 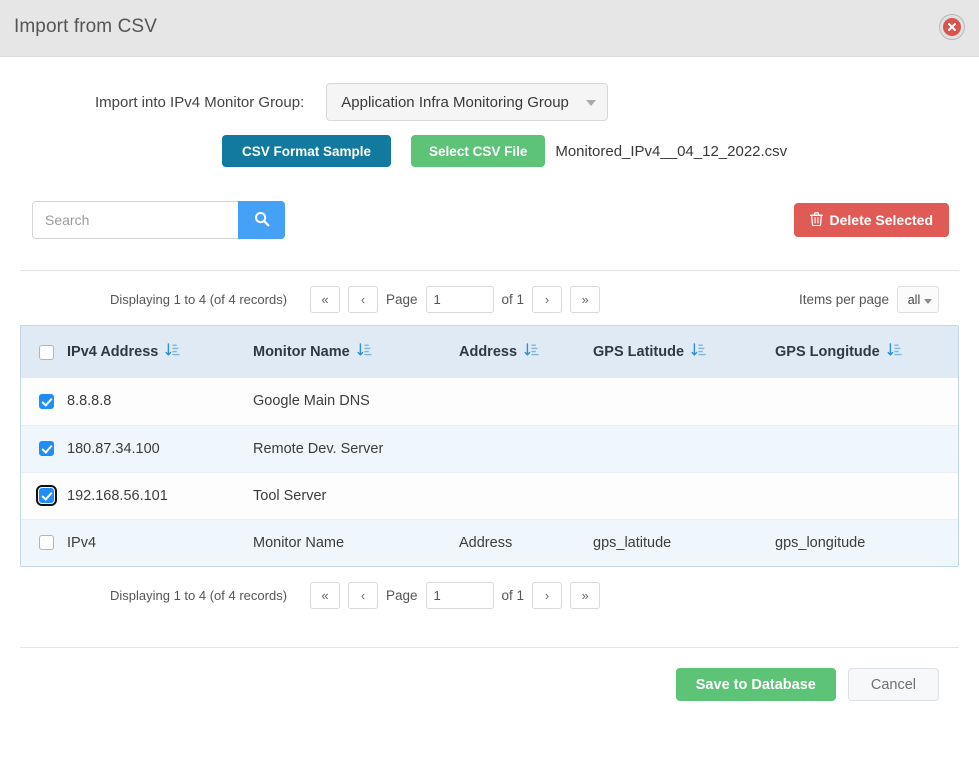 What do you see at coordinates (547, 299) in the screenshot?
I see `next-page-button-top: ›` at bounding box center [547, 299].